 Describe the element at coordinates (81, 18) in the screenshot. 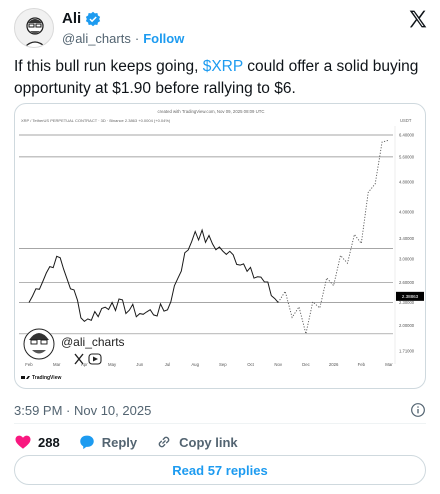

I see `author-name-row: Ali` at that location.